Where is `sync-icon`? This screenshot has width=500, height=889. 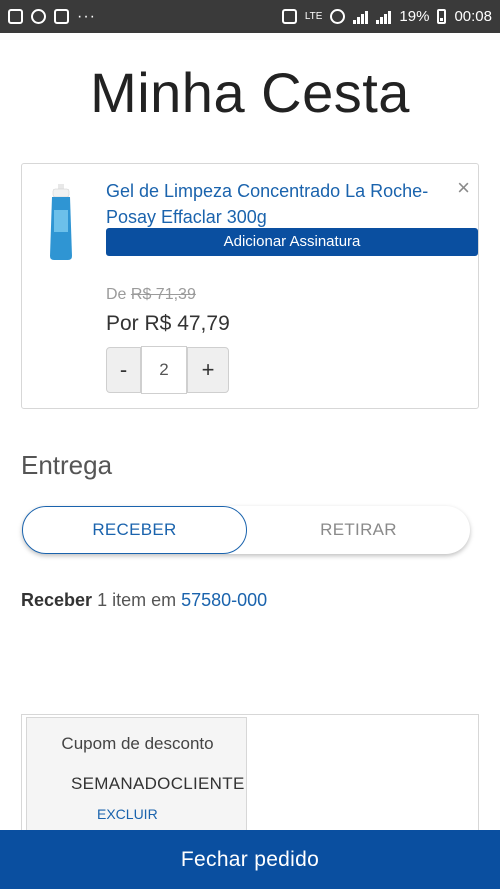
sync-icon is located at coordinates (38, 16).